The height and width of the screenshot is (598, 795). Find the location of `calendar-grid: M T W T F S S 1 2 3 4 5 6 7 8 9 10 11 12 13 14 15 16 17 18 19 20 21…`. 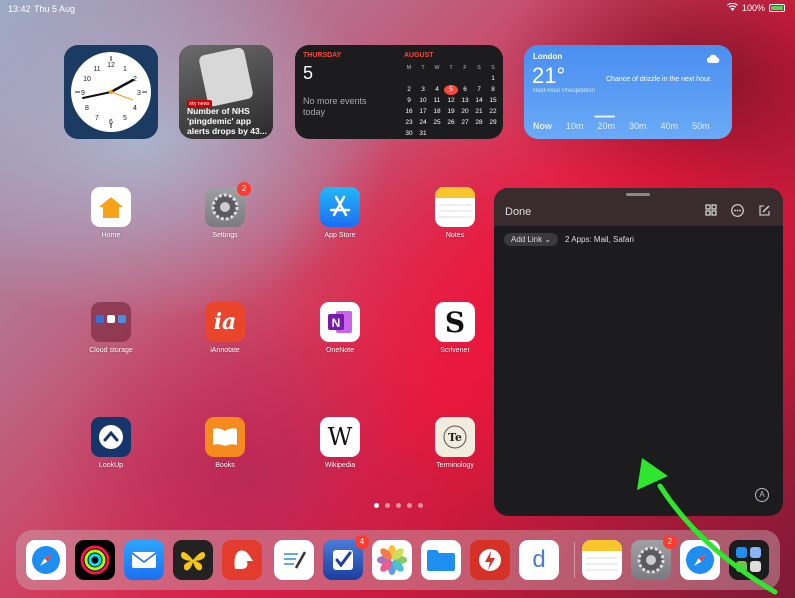

calendar-grid: M T W T F S S 1 2 3 4 5 6 7 8 9 10 11 12 13 14 15 16 17 18 19 20 21… is located at coordinates (451, 101).